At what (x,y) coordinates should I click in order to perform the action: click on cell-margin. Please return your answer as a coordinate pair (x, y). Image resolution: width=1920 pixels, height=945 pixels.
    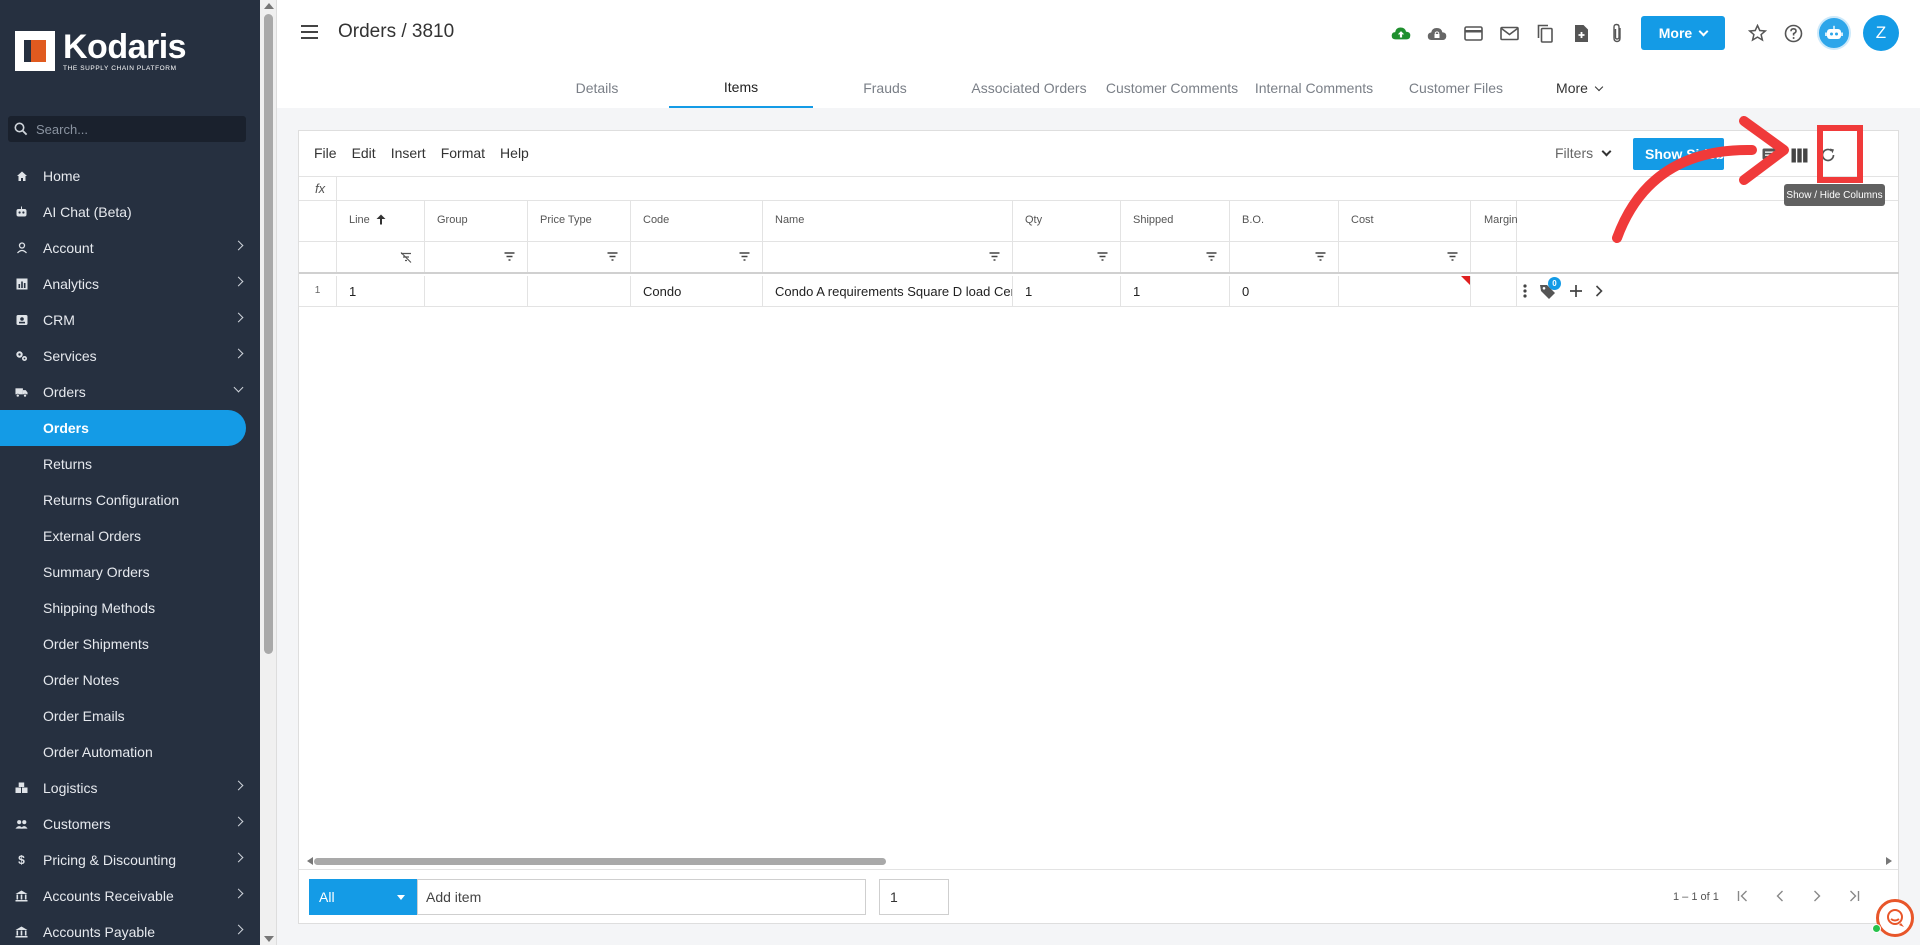
    Looking at the image, I should click on (1494, 291).